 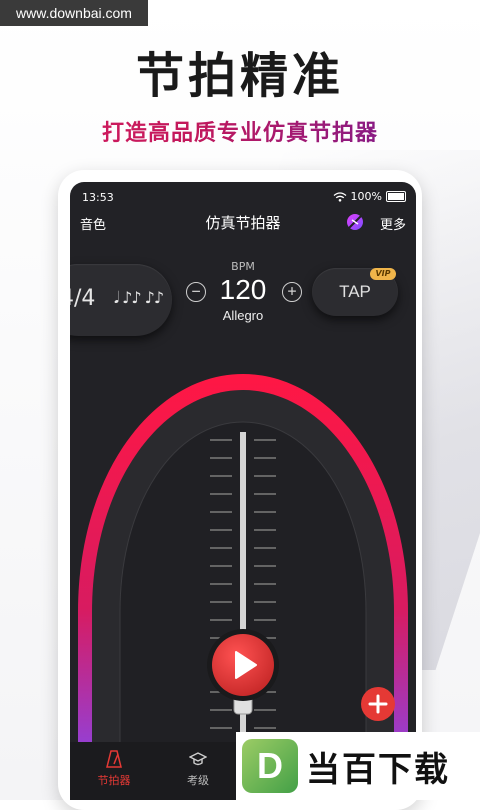 What do you see at coordinates (98, 197) in the screenshot?
I see `status-time: 13:53` at bounding box center [98, 197].